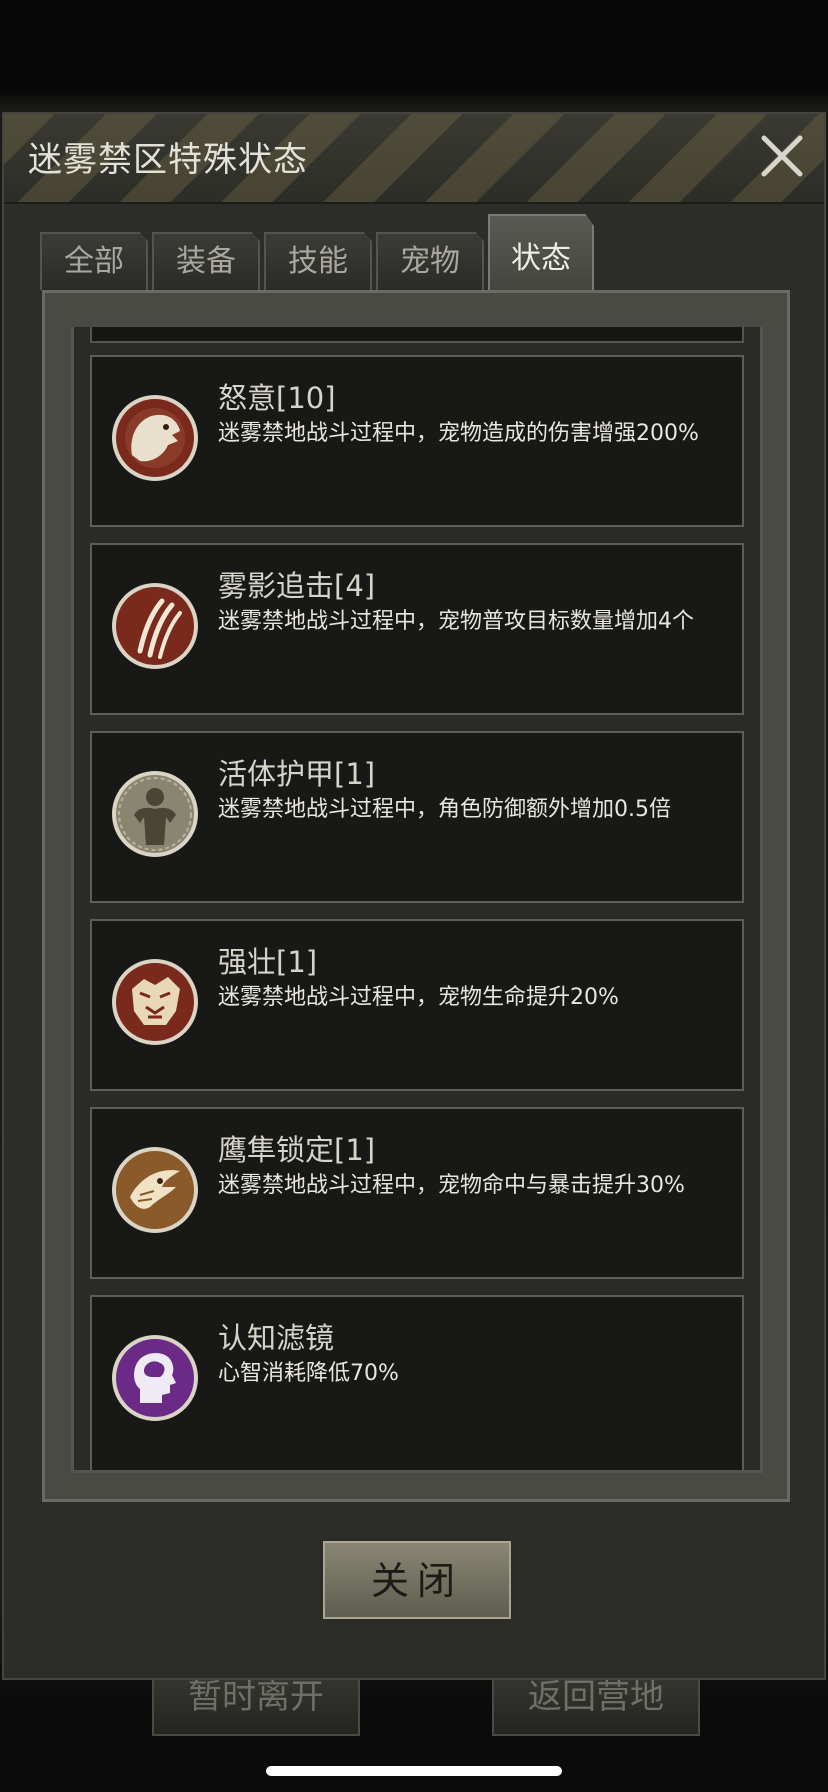 The width and height of the screenshot is (828, 1792). I want to click on armored-body-icon, so click(155, 814).